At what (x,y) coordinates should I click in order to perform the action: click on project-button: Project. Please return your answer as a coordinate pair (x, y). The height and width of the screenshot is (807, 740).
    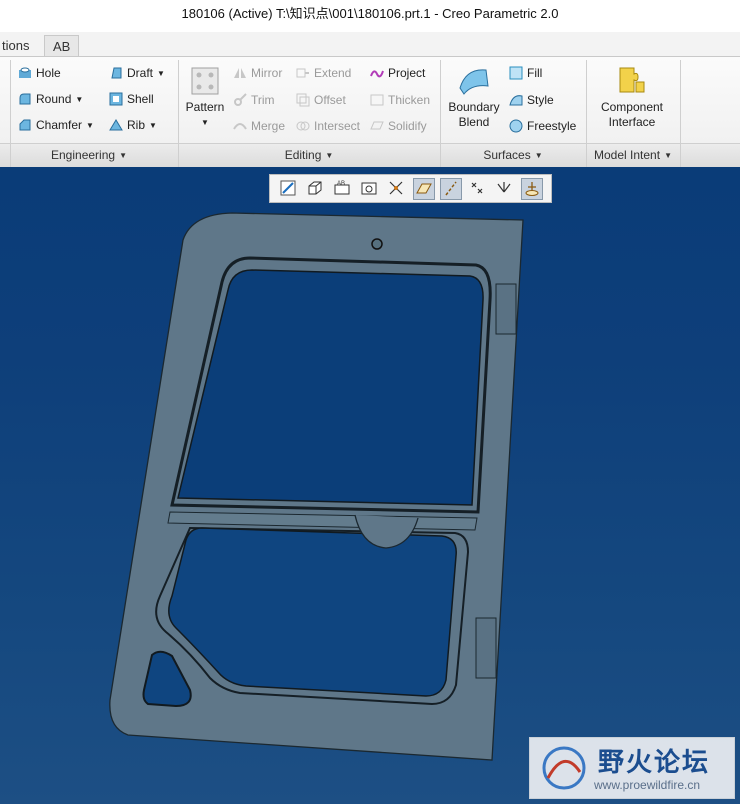
    Looking at the image, I should click on (397, 73).